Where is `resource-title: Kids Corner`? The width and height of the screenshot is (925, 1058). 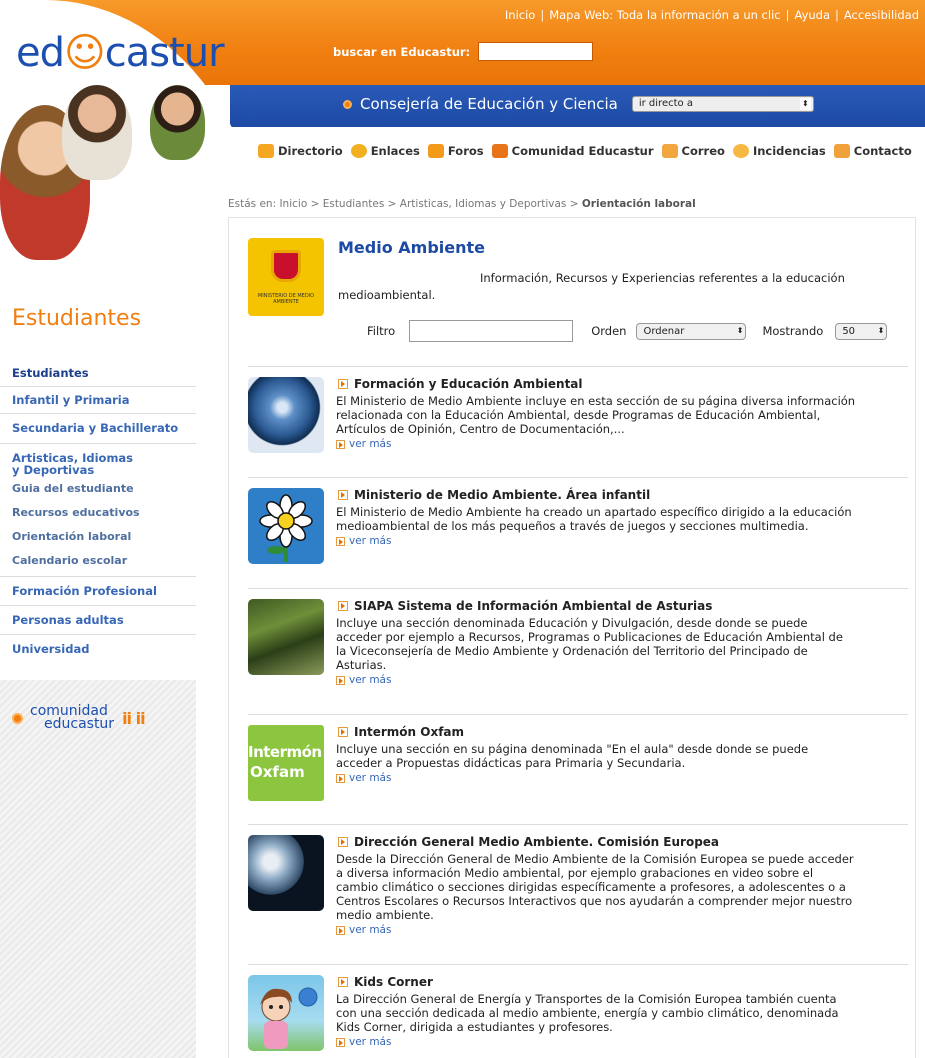 resource-title: Kids Corner is located at coordinates (385, 982).